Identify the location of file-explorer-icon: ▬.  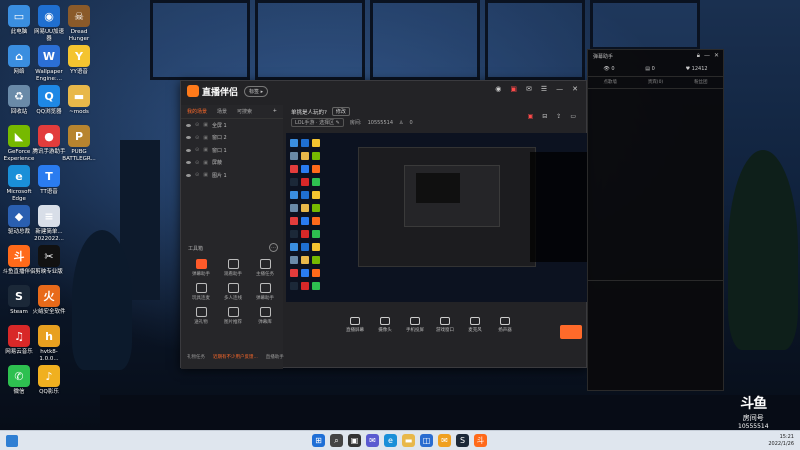
(408, 440).